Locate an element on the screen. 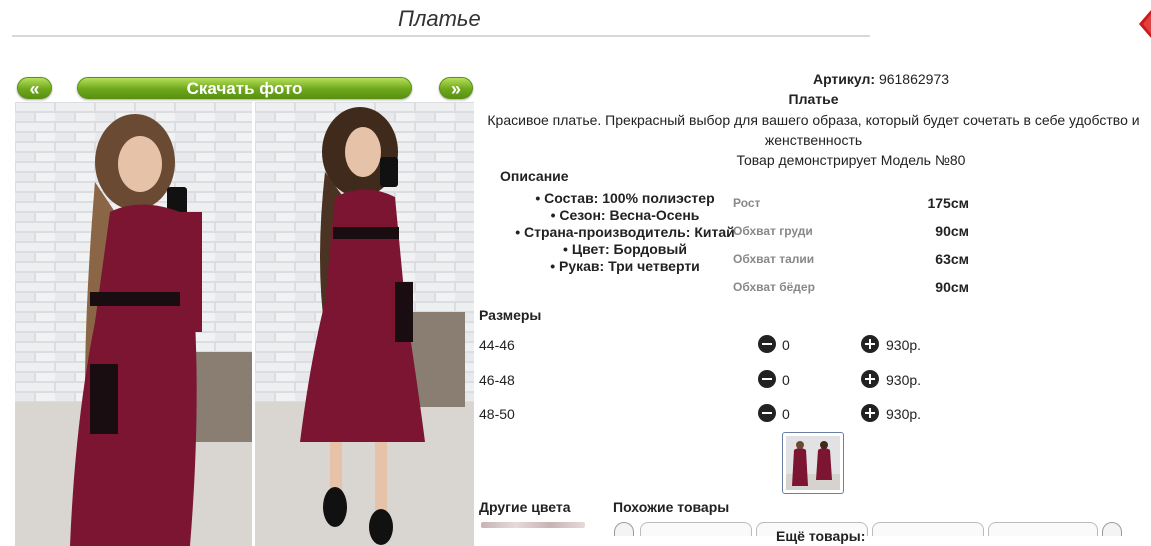 This screenshot has width=1151, height=546. prev-photo-button: « is located at coordinates (34, 88).